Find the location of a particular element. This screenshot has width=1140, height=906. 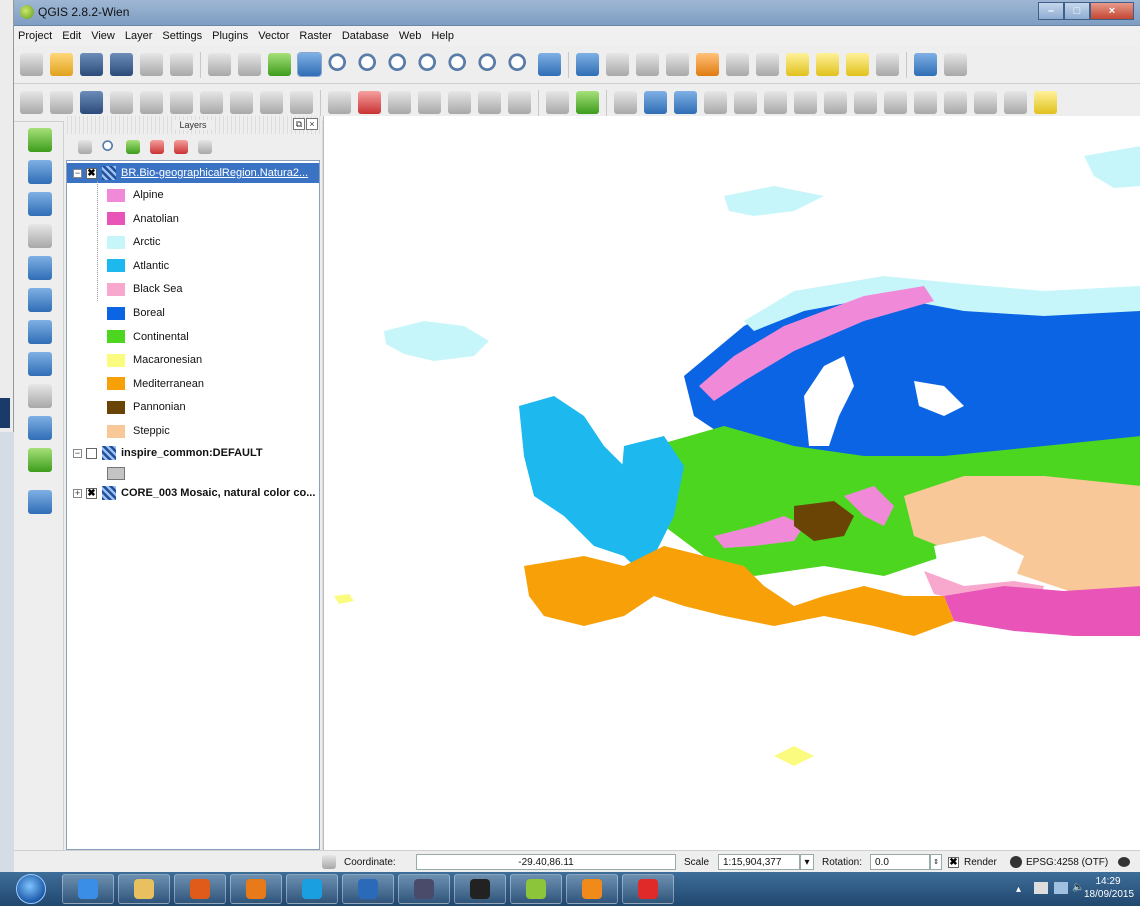

obs-taskbar-button is located at coordinates (480, 889).